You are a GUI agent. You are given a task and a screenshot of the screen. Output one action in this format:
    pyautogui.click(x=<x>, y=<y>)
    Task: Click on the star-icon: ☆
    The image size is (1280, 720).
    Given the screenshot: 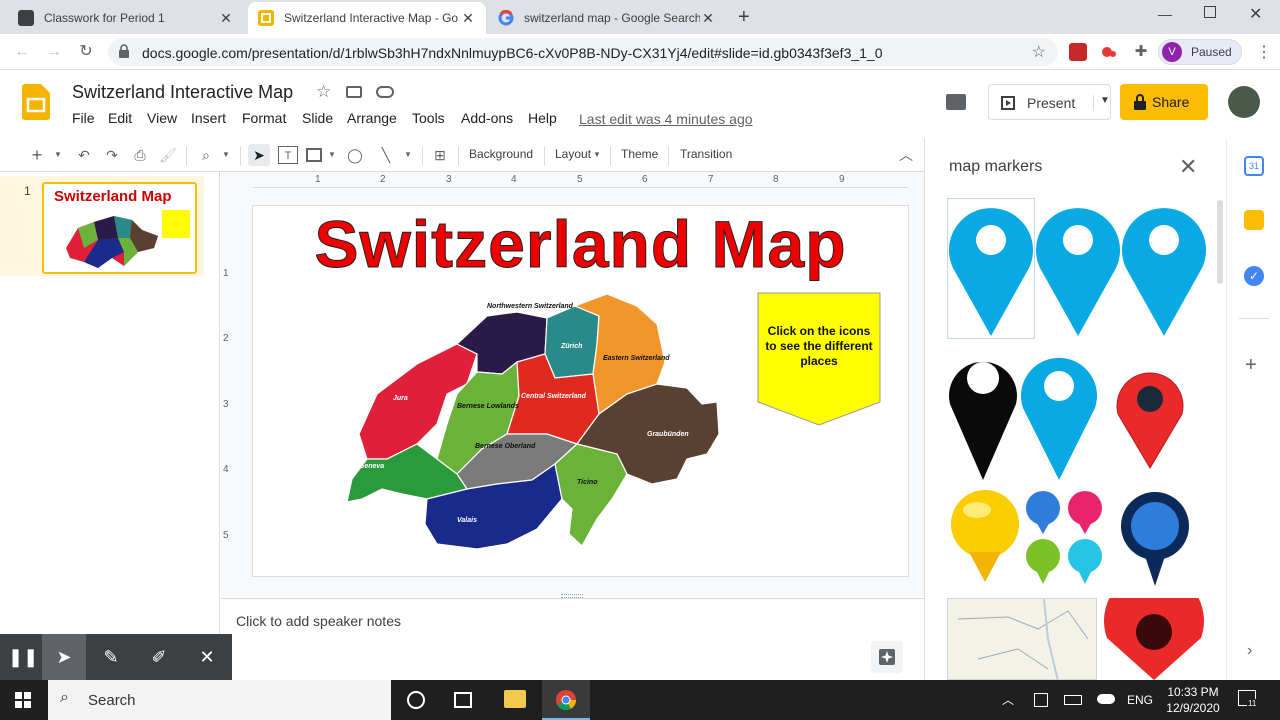 What is the action you would take?
    pyautogui.click(x=323, y=92)
    